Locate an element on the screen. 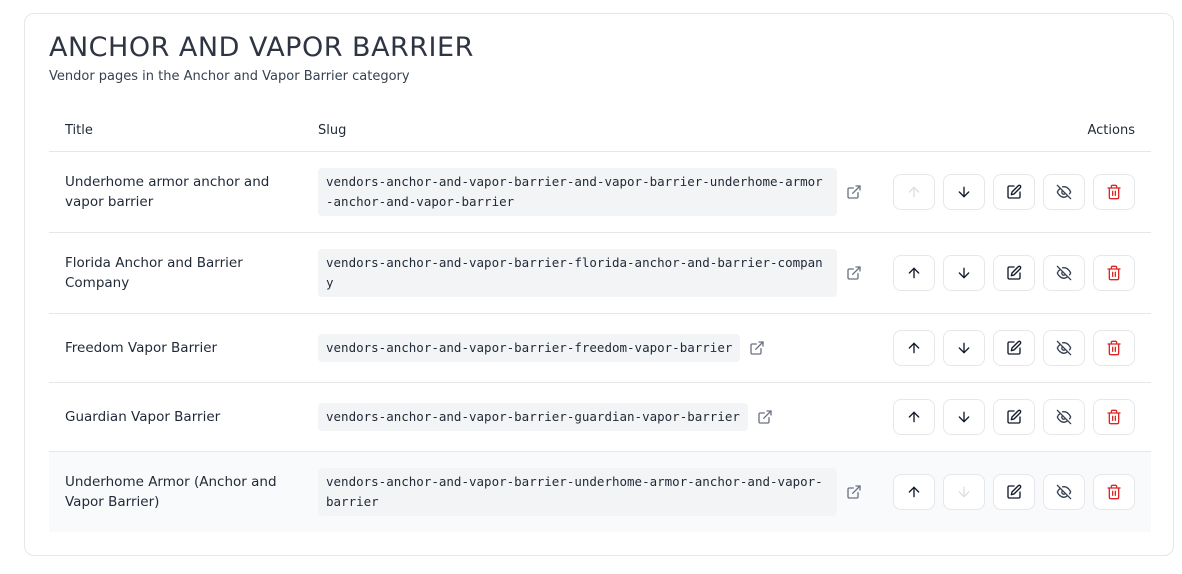  vendor-title: Underhome armor anchor and vapor barrier is located at coordinates (167, 192).